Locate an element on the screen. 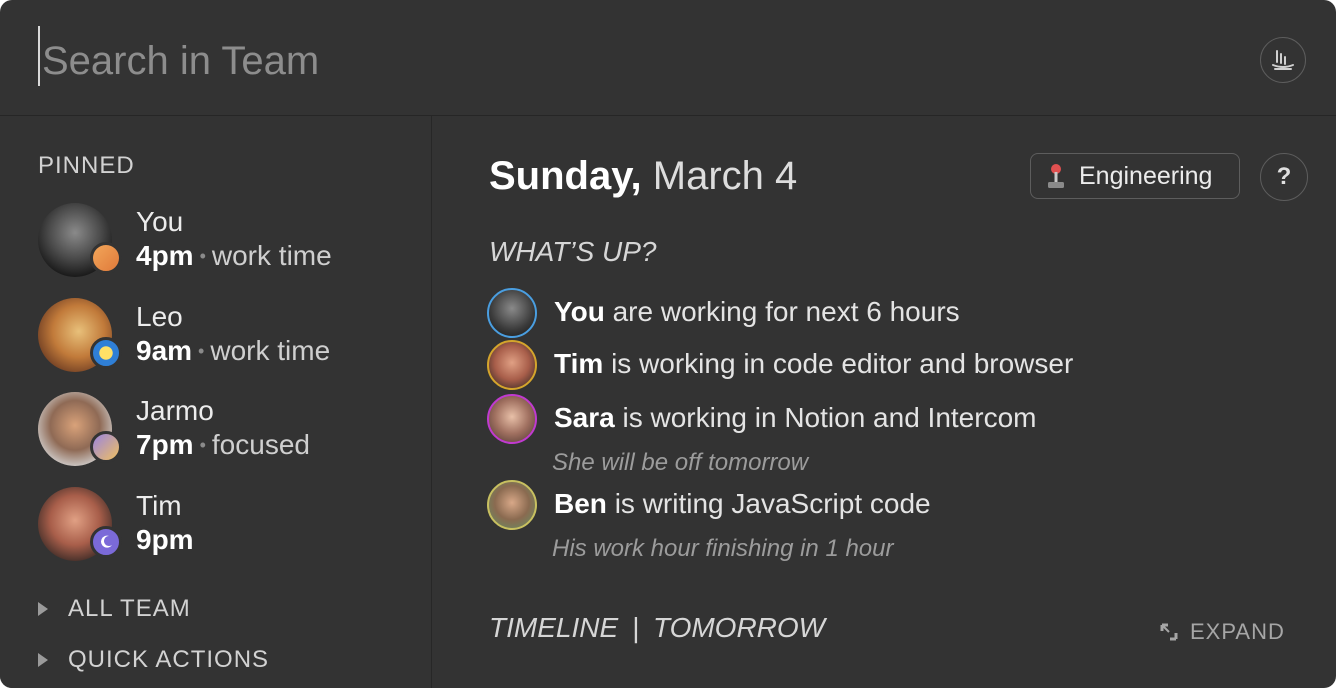 Image resolution: width=1336 pixels, height=688 pixels. pinned-person-jarmo: Jarmo 7pm • focused is located at coordinates (228, 429).